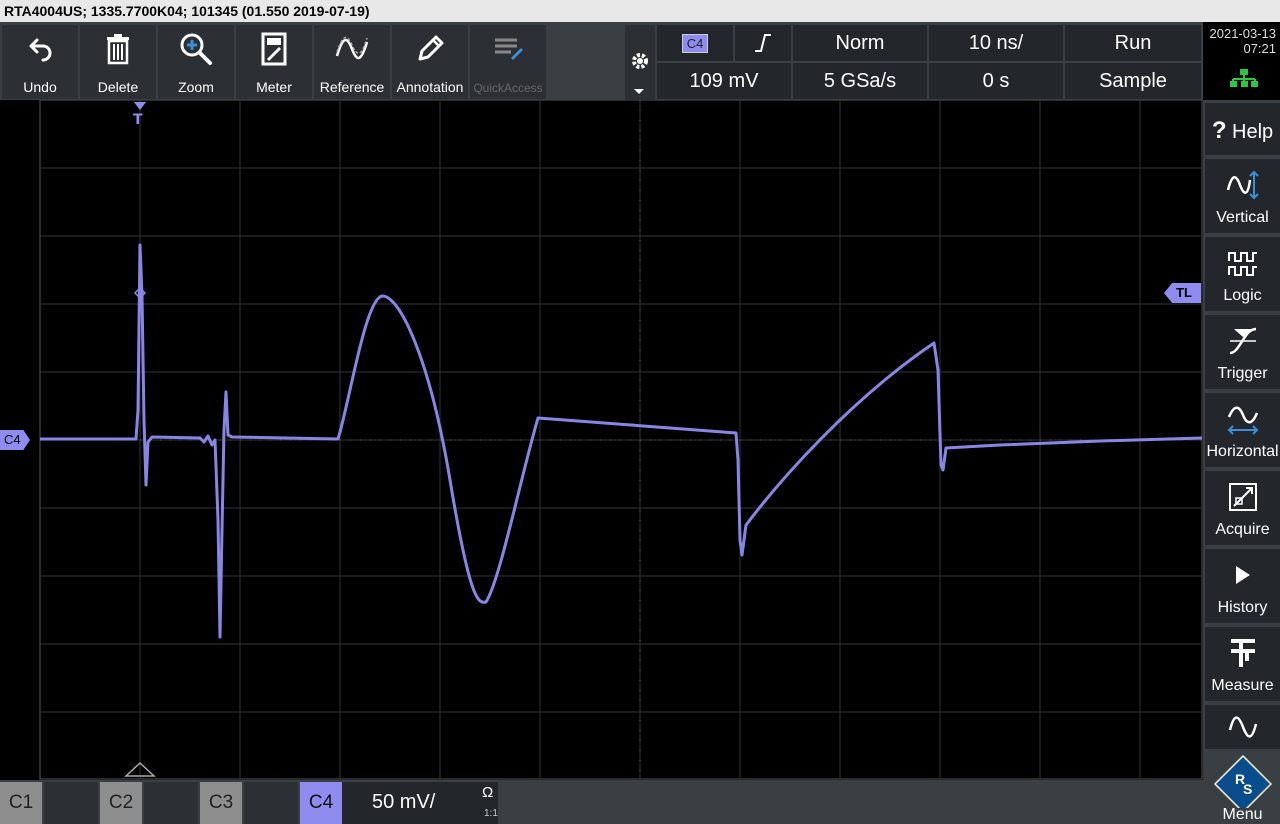 The height and width of the screenshot is (824, 1280). I want to click on chevron-down-icon, so click(639, 91).